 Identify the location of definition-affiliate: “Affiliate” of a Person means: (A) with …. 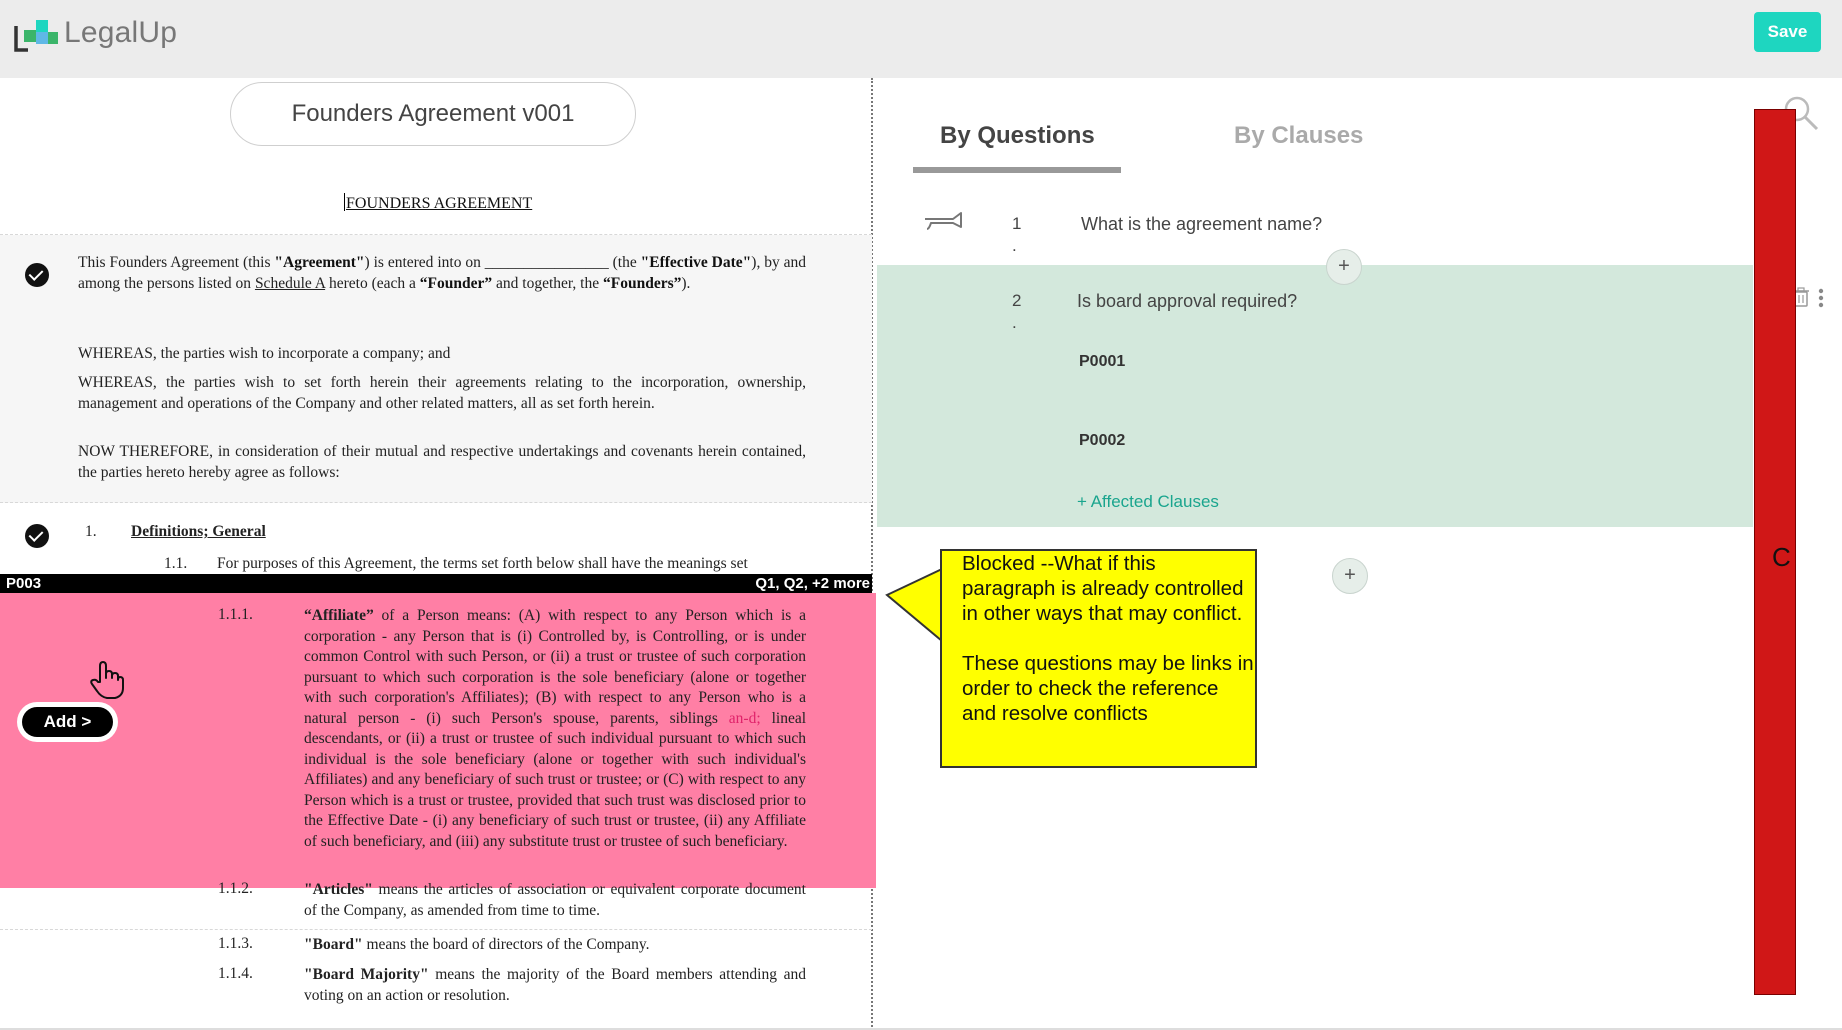
(555, 729).